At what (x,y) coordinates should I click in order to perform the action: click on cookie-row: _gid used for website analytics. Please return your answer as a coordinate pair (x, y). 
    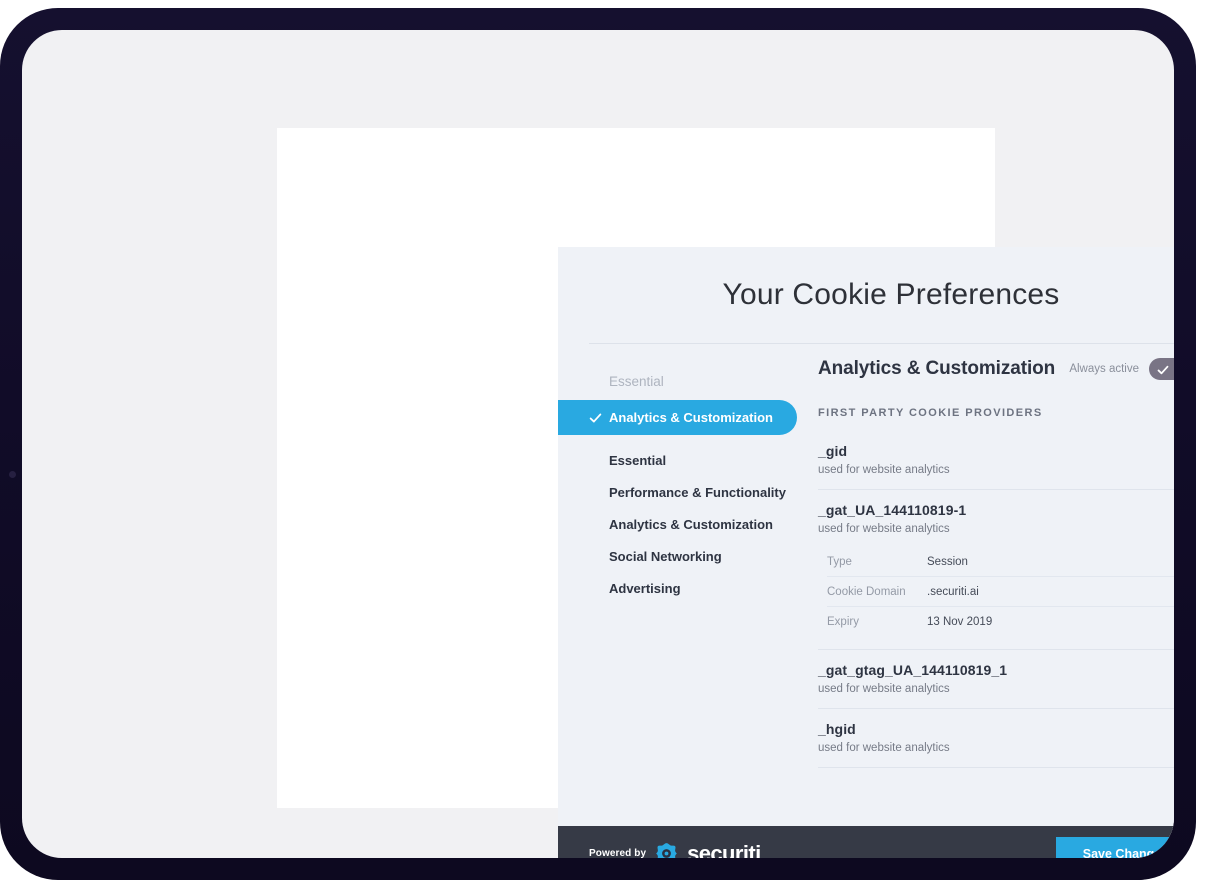
    Looking at the image, I should click on (996, 461).